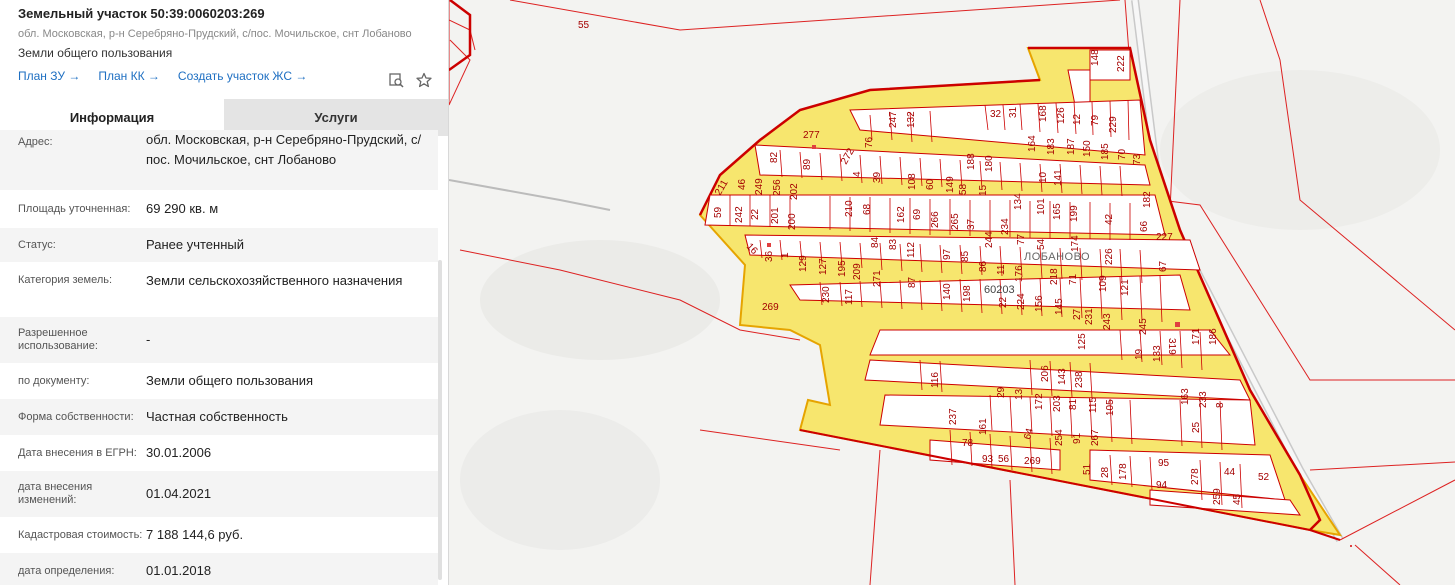 The width and height of the screenshot is (1455, 585). What do you see at coordinates (893, 119) in the screenshot?
I see `parcel-label: 247` at bounding box center [893, 119].